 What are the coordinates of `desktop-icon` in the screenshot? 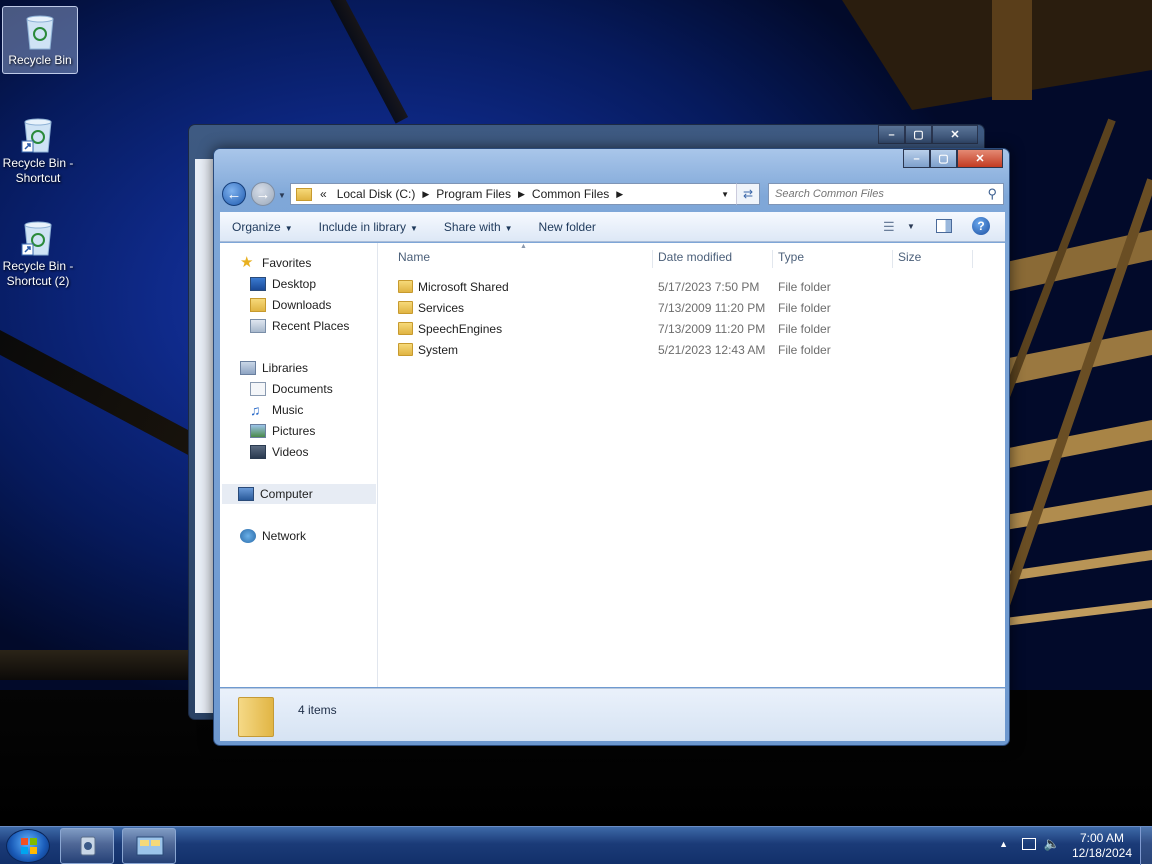 It's located at (258, 284).